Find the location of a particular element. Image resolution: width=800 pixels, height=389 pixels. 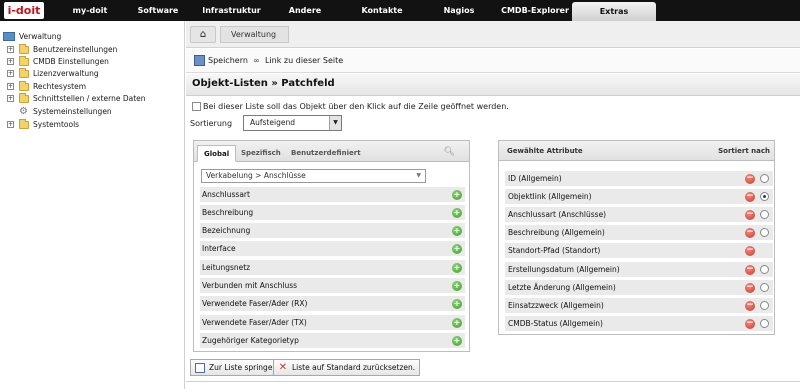

category-select: Verkabelung > Anschlüsse ▼ is located at coordinates (313, 176).